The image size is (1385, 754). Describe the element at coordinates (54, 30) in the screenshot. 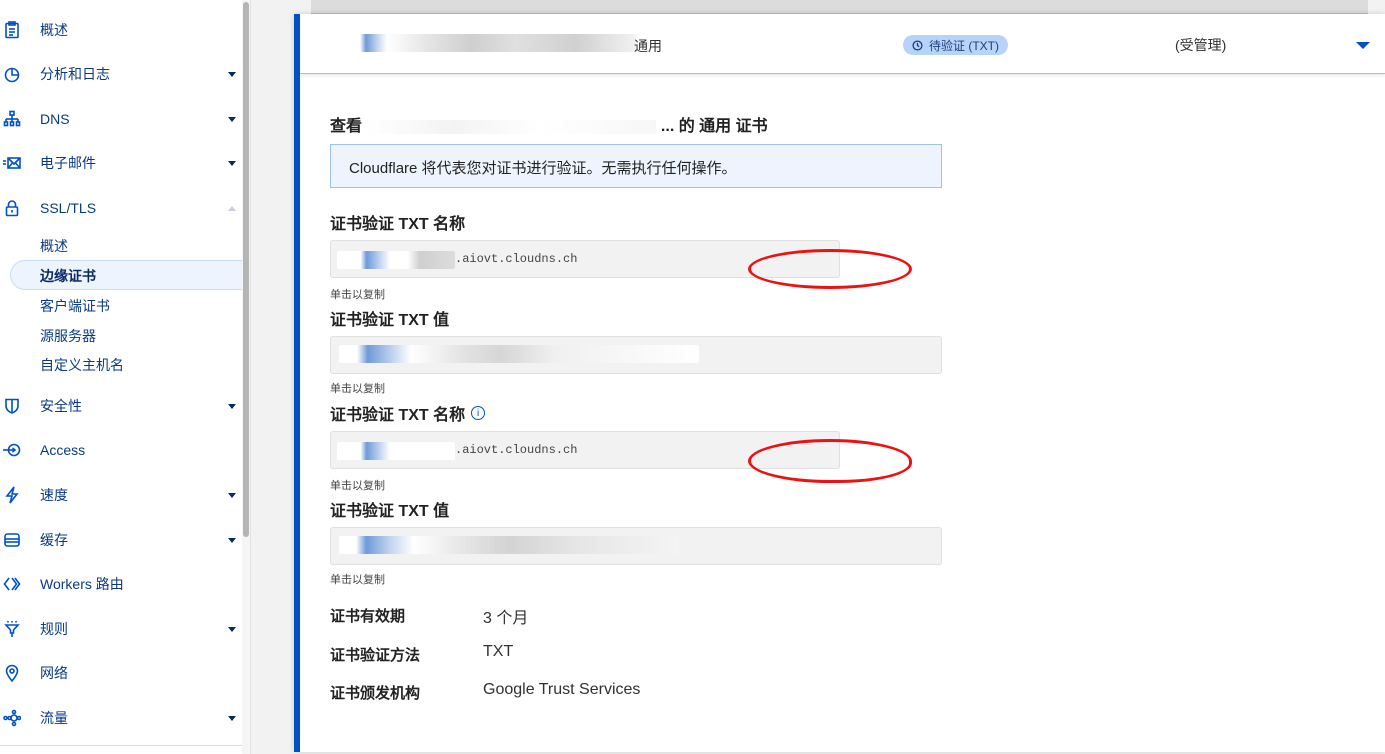

I see `sidebar-item-label: 概述` at that location.